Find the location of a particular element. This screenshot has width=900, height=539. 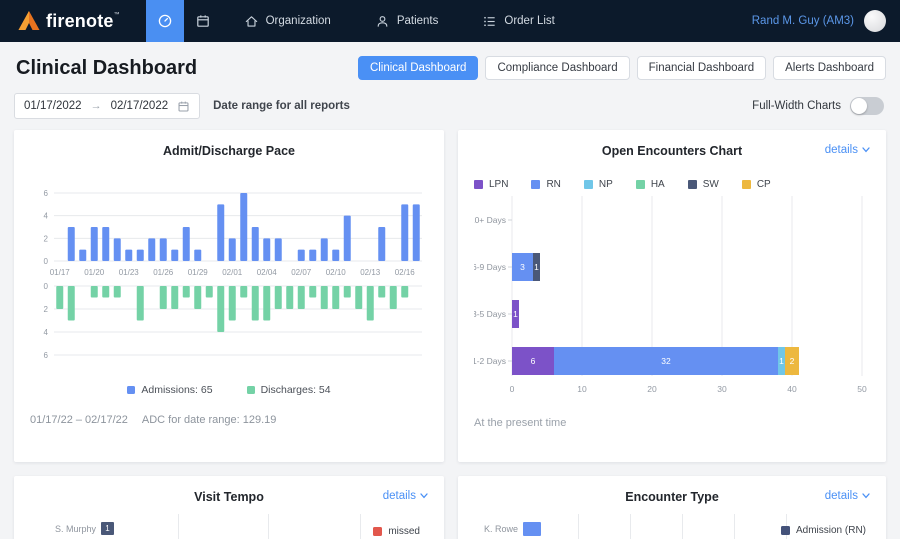

dashboard-gauge-icon is located at coordinates (164, 21).